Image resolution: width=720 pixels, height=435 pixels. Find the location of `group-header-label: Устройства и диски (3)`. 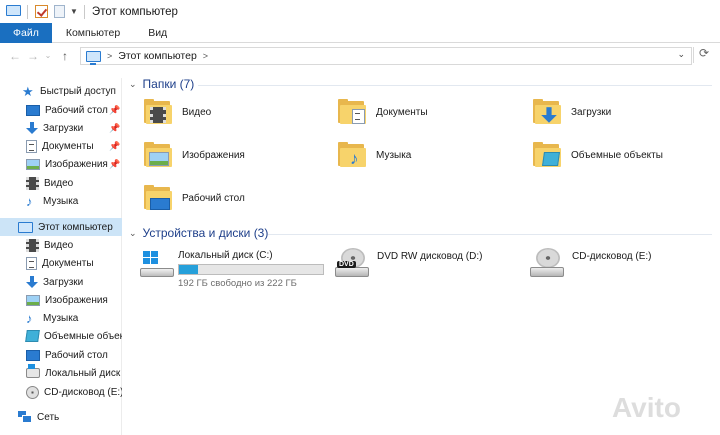

group-header-label: Устройства и диски (3) is located at coordinates (205, 233).